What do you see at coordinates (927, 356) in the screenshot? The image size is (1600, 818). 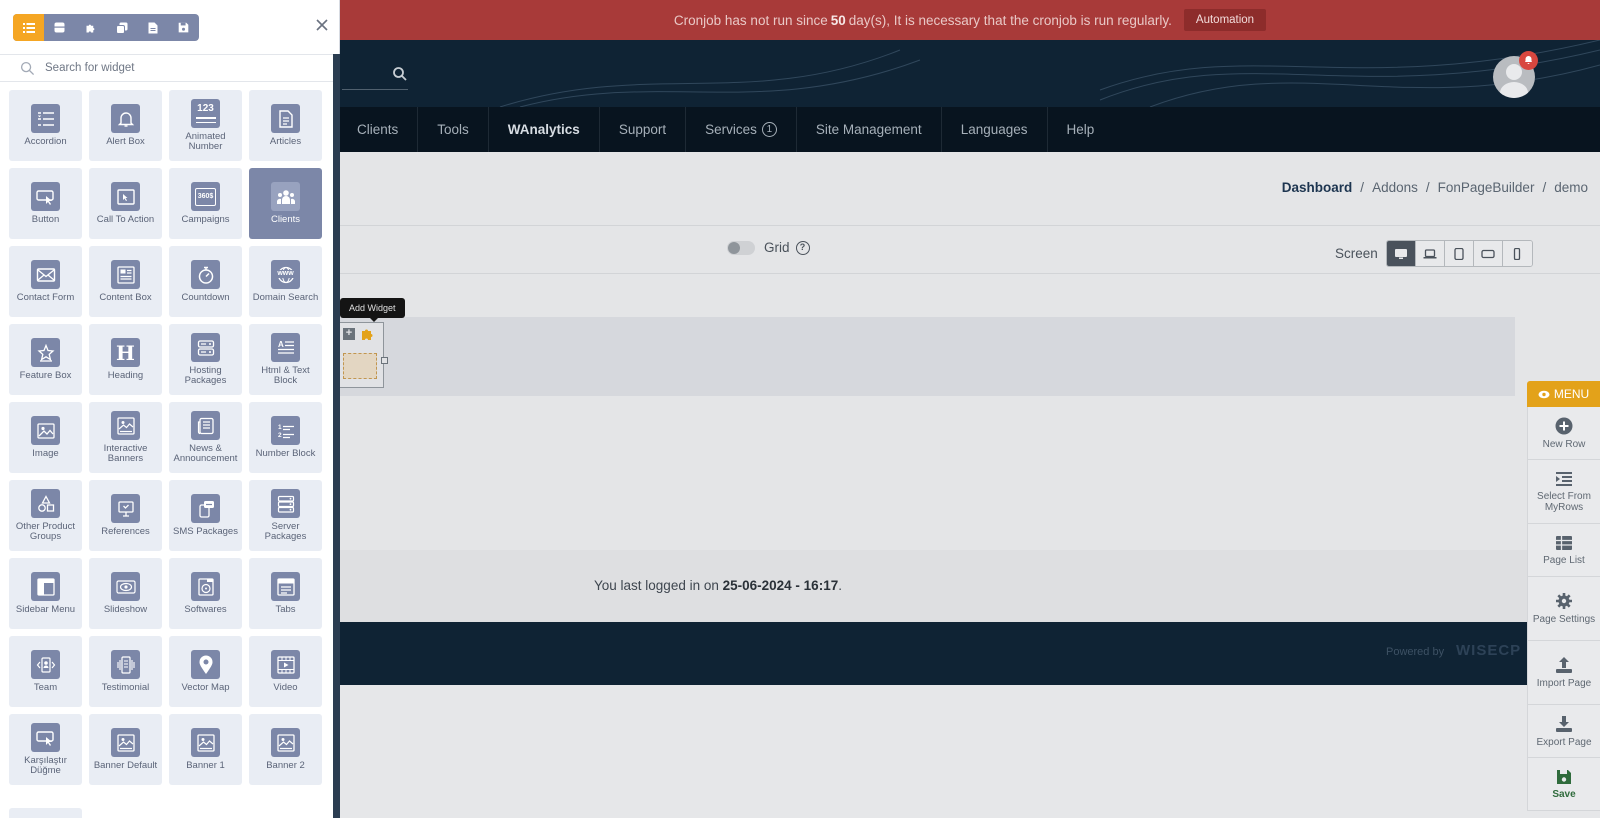 I see `builder-row` at bounding box center [927, 356].